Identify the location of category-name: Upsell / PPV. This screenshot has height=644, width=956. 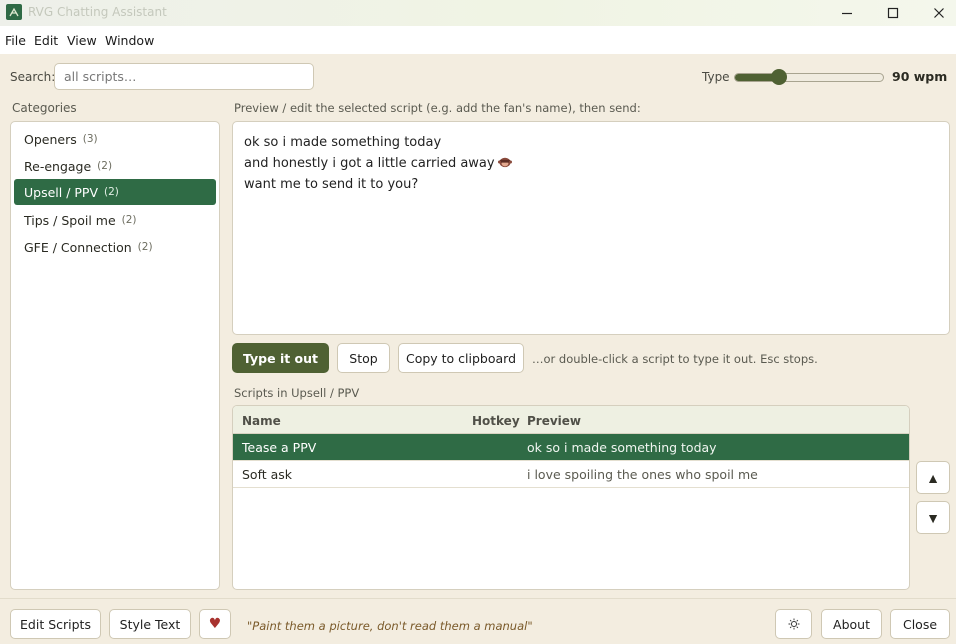
(61, 192).